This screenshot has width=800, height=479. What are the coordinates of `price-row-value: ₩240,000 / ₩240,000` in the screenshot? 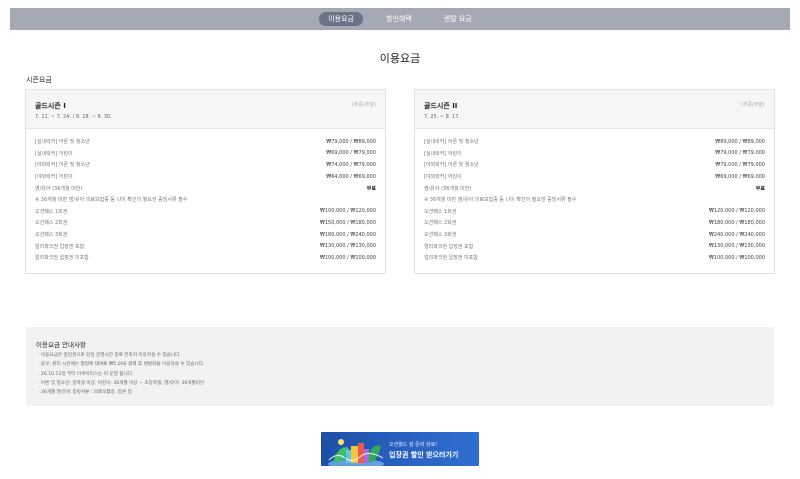 It's located at (736, 234).